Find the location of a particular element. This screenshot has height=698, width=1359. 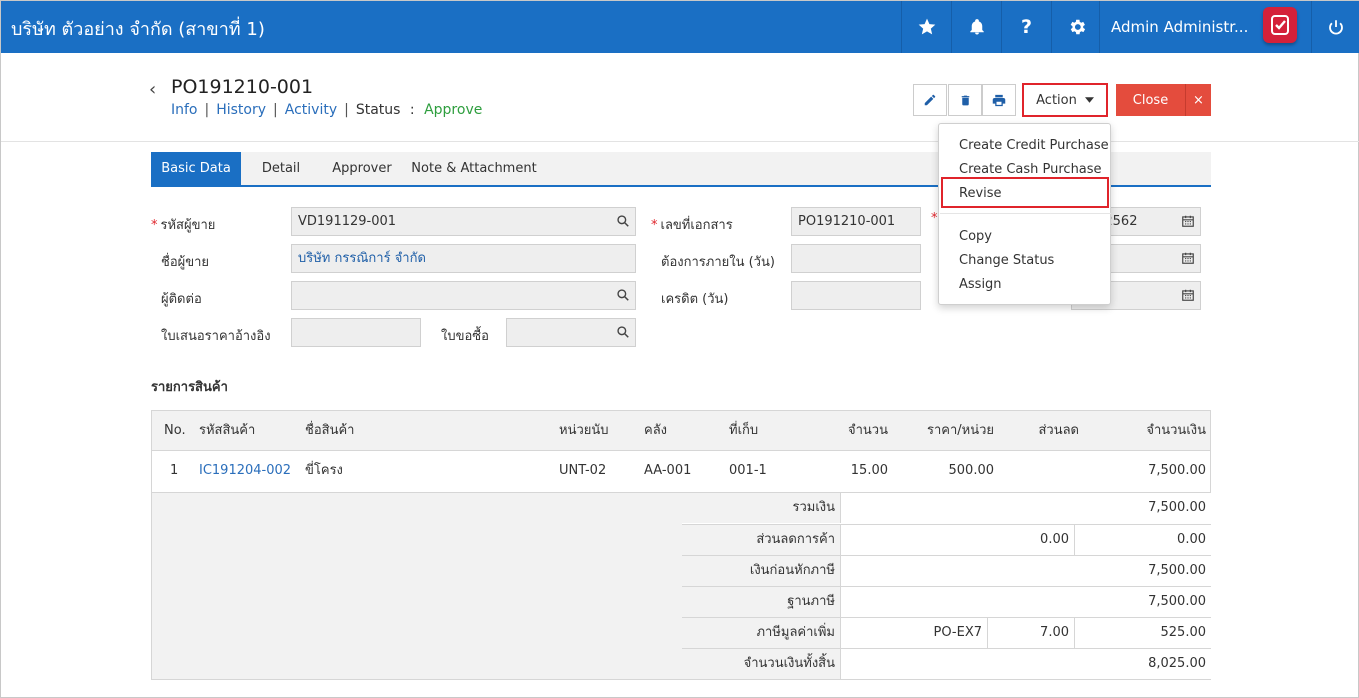

menu-divider is located at coordinates (1025, 213).